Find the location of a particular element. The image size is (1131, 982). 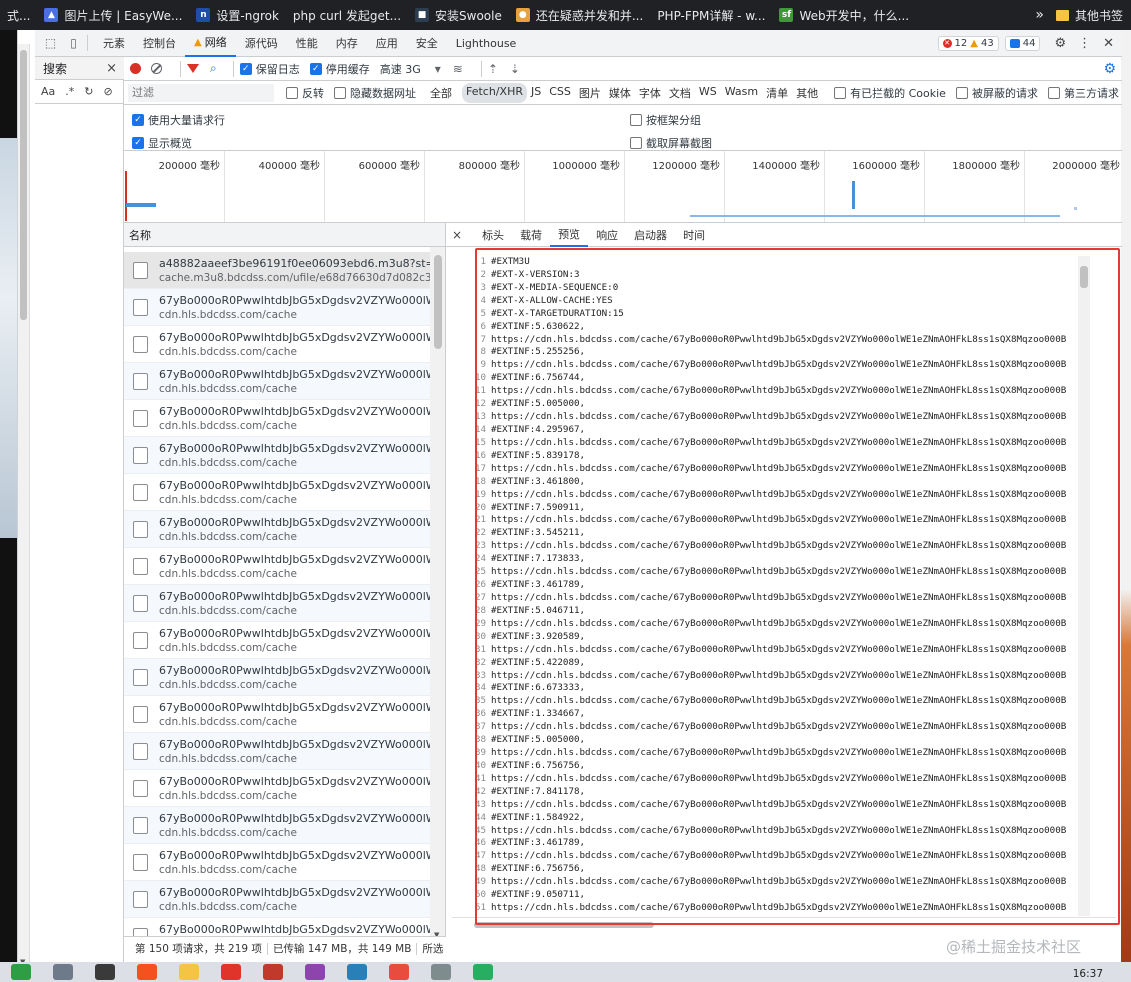

type-filter-7: WS is located at coordinates (708, 93).